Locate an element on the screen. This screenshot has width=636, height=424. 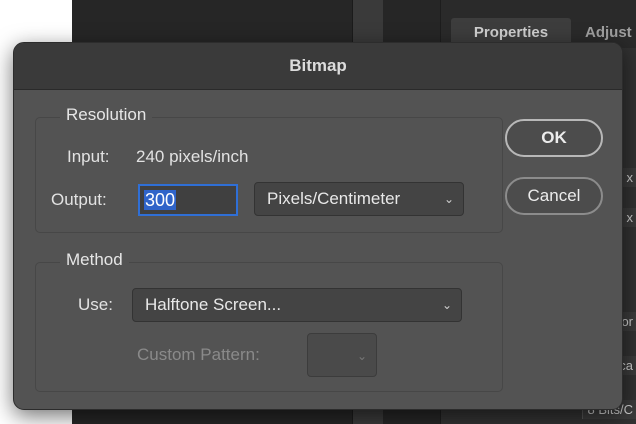
method-use-select: Halftone Screen... ⌄ is located at coordinates (297, 305).